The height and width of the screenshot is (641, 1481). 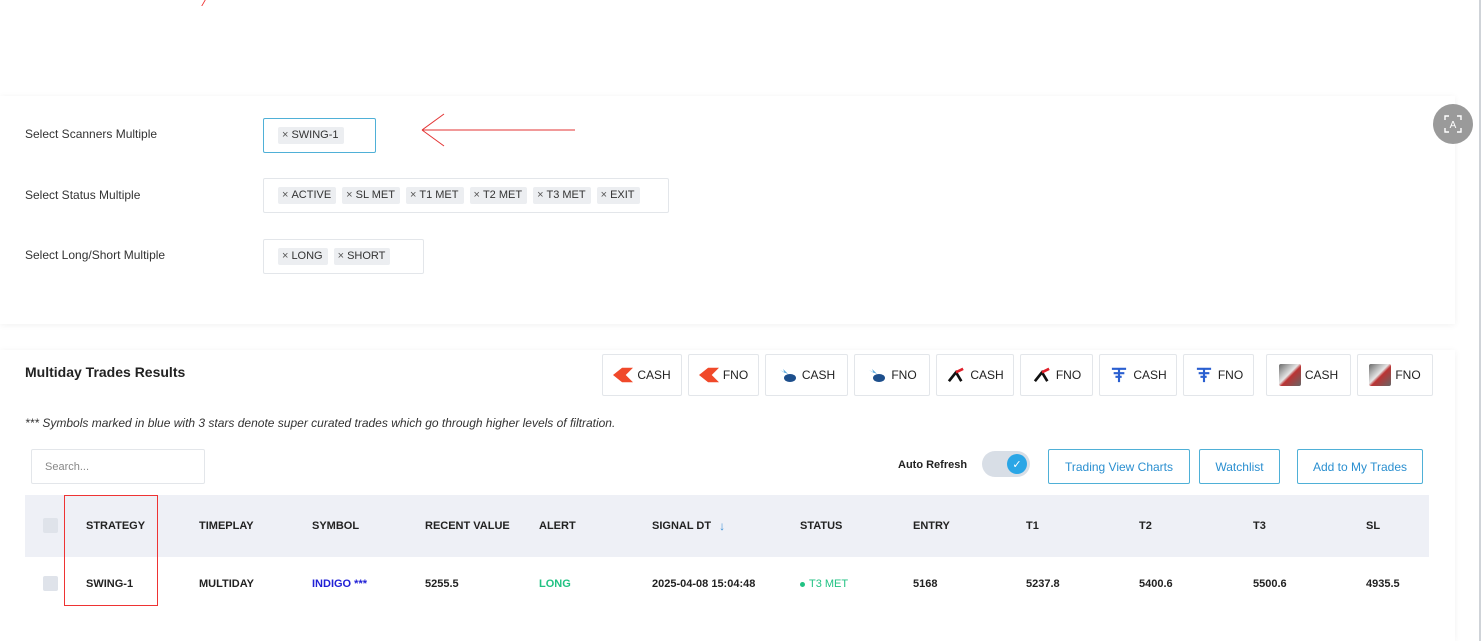 What do you see at coordinates (933, 465) in the screenshot?
I see `auto-refresh-label: Auto Refresh` at bounding box center [933, 465].